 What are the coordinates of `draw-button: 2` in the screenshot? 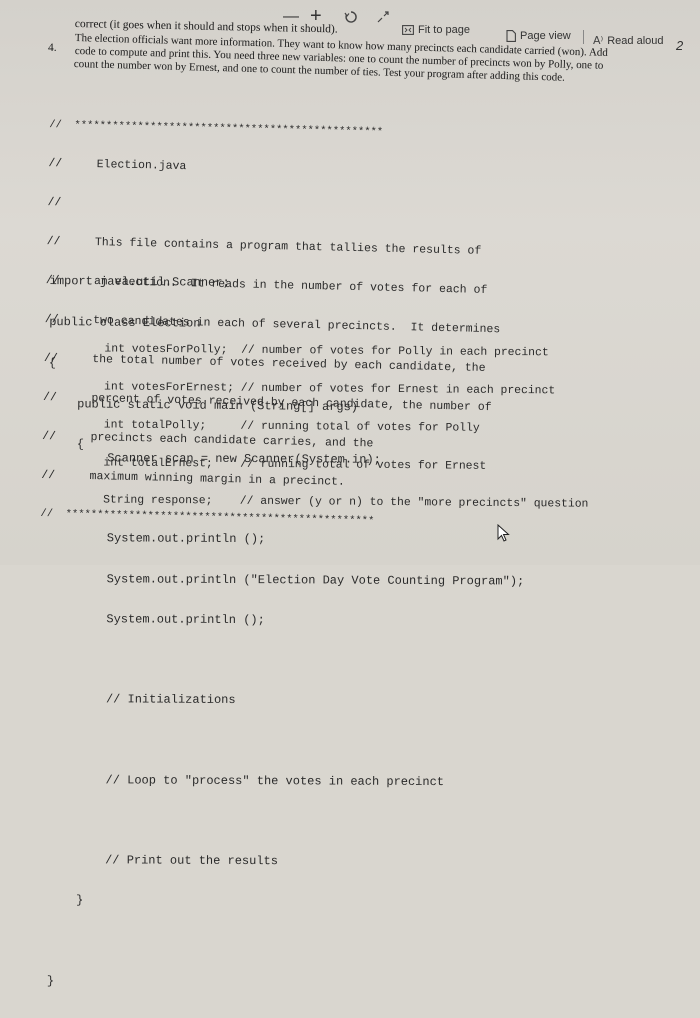 It's located at (679, 45).